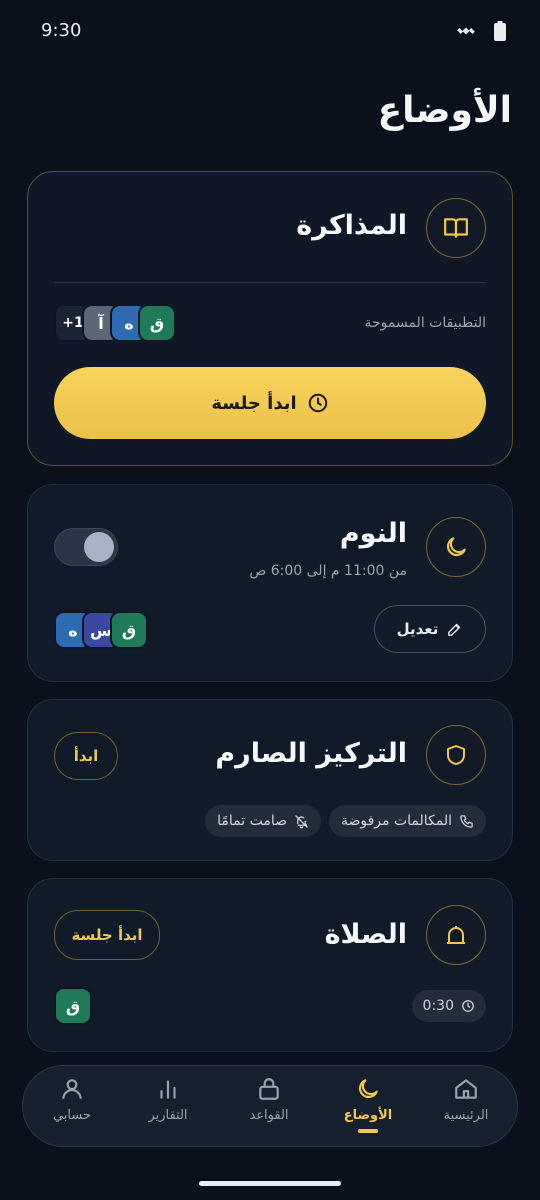 The height and width of the screenshot is (1200, 540). I want to click on phone-icon, so click(466, 821).